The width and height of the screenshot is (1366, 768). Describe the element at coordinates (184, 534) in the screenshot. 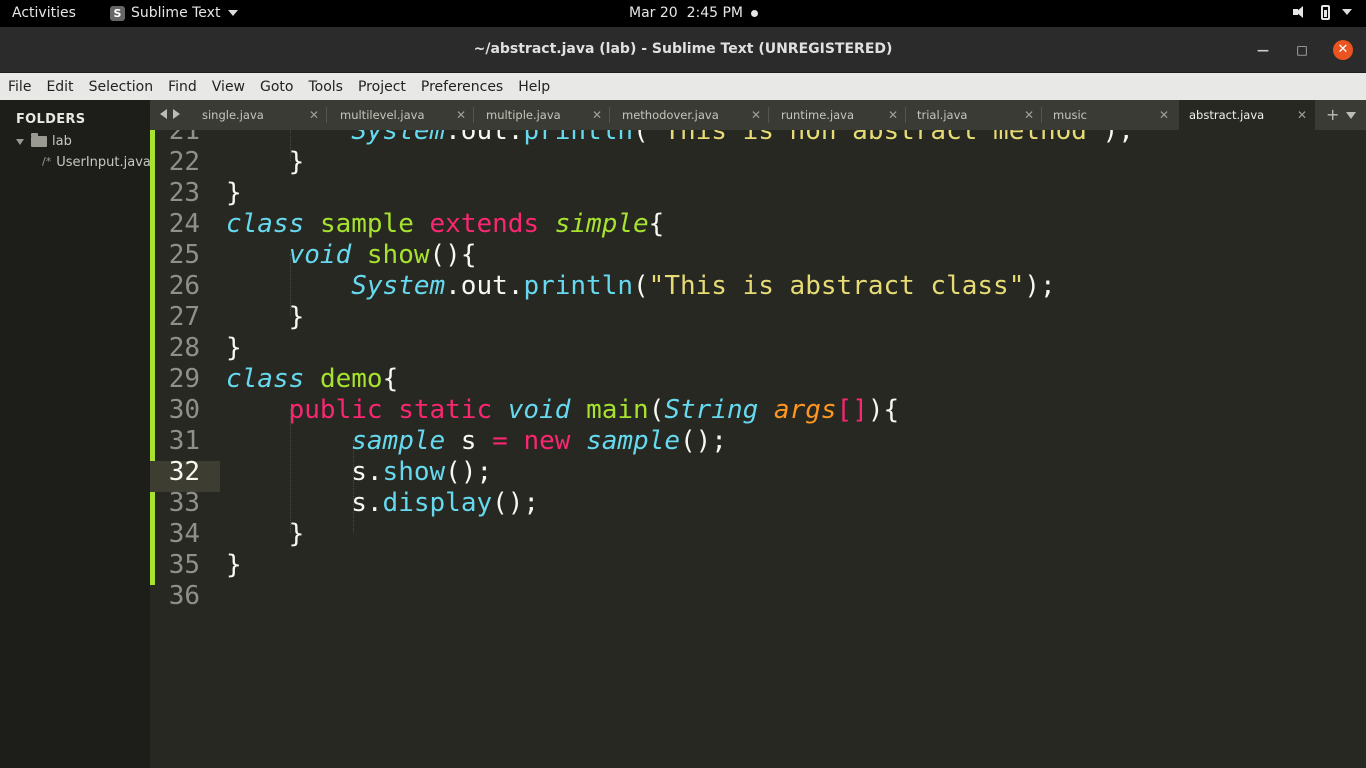

I see `line-number: 34` at that location.